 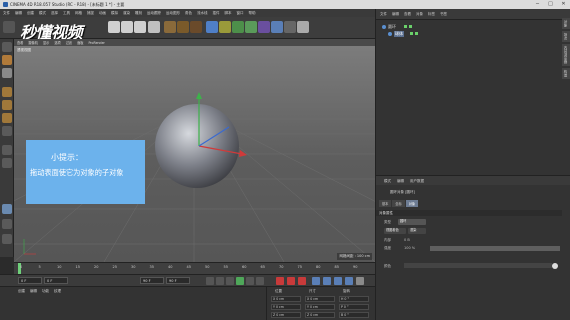 What do you see at coordinates (412, 203) in the screenshot?
I see `attribute-tab: 对象` at bounding box center [412, 203].